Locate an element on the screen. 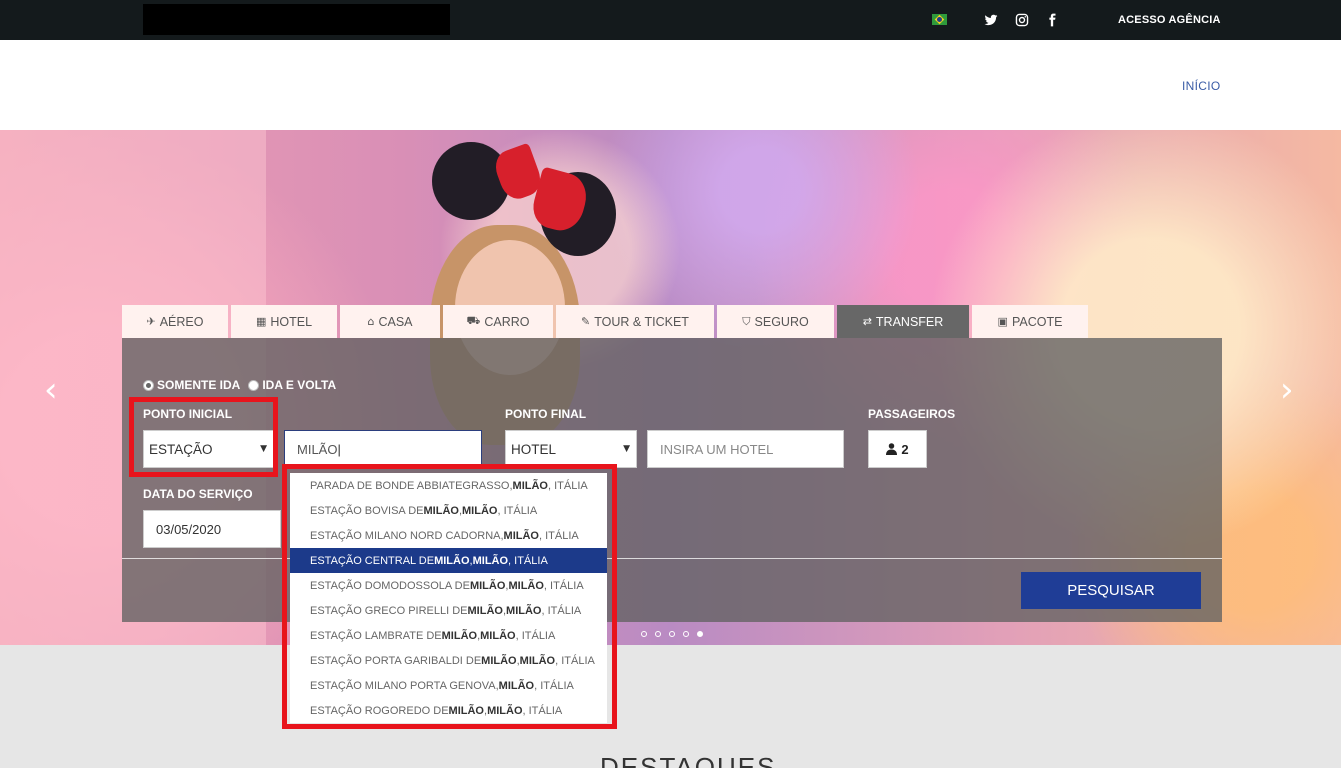  data-servico-label: DATA DO SERVIÇO is located at coordinates (198, 494).